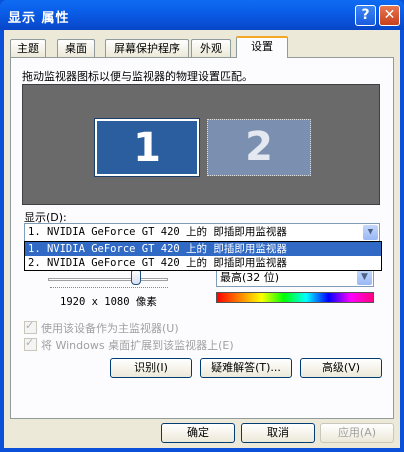  I want to click on tab-appearance: 外观, so click(211, 48).